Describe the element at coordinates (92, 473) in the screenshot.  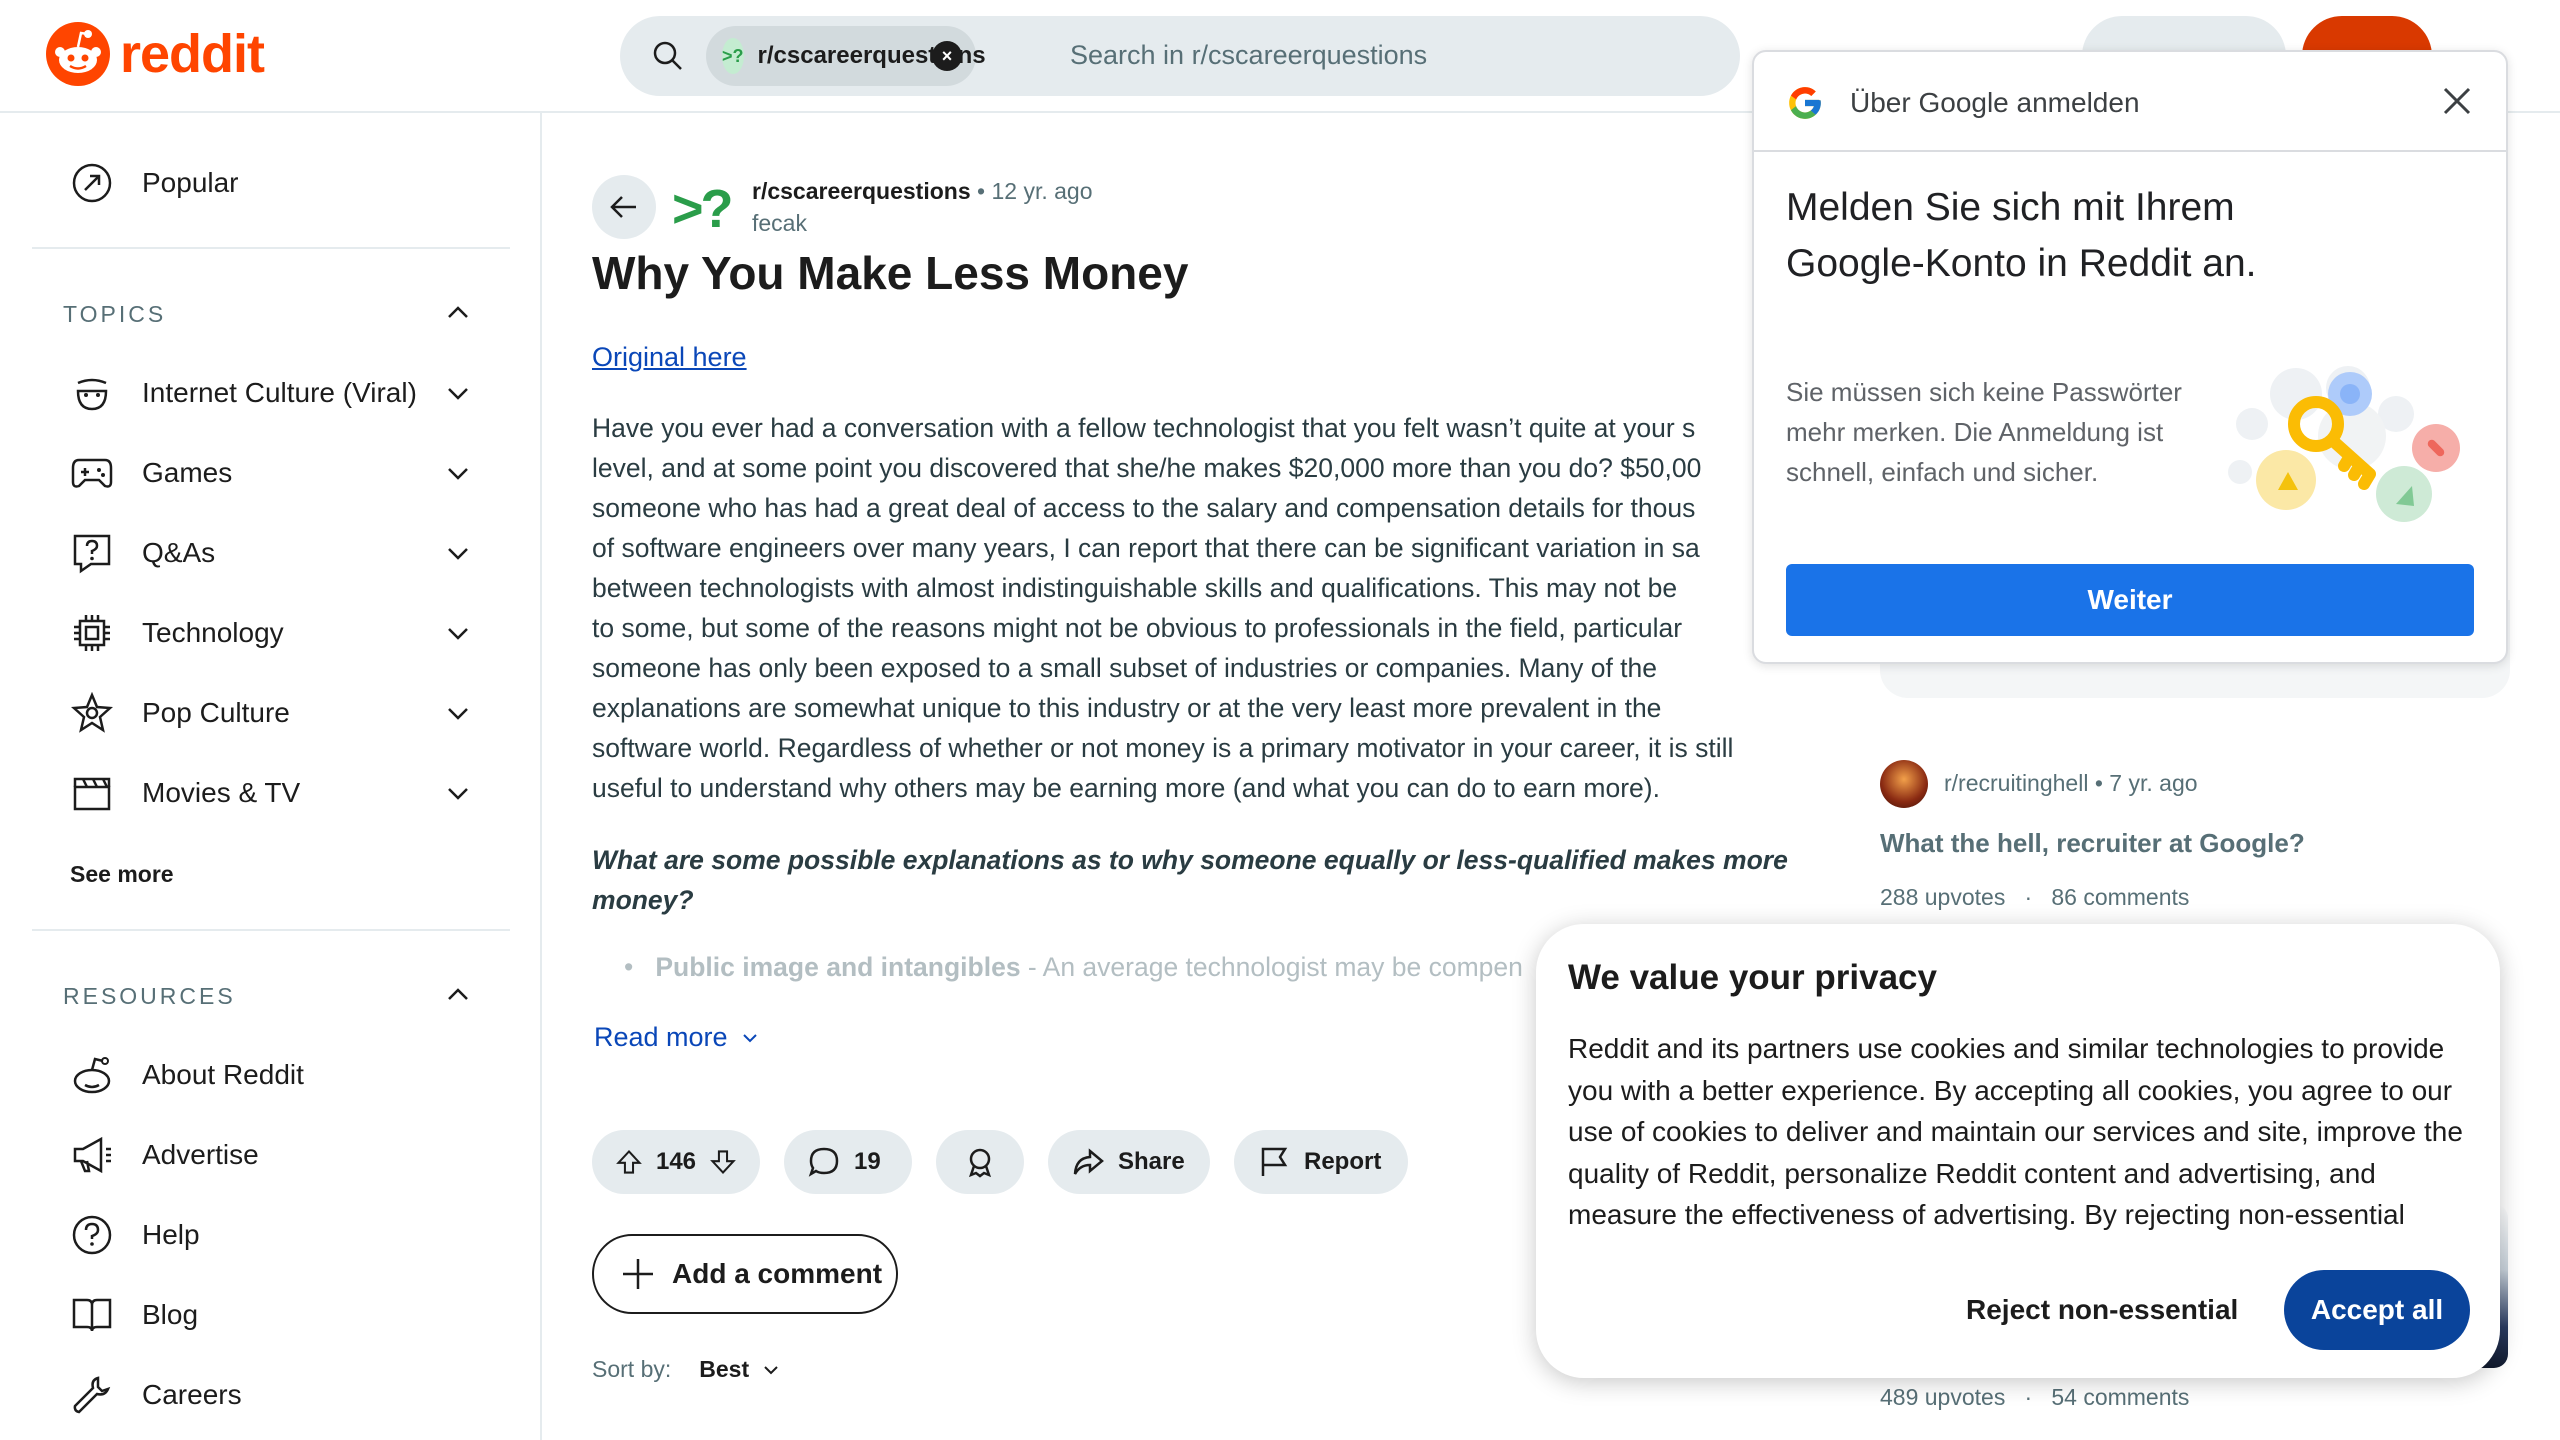
I see `gamepad-icon` at that location.